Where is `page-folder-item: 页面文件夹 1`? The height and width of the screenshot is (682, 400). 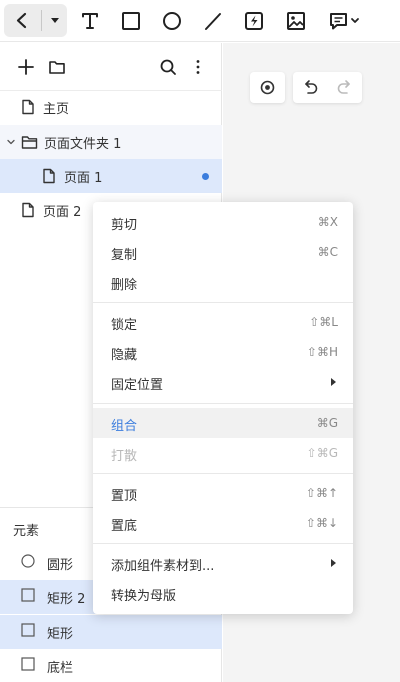
page-folder-item: 页面文件夹 1 is located at coordinates (111, 142).